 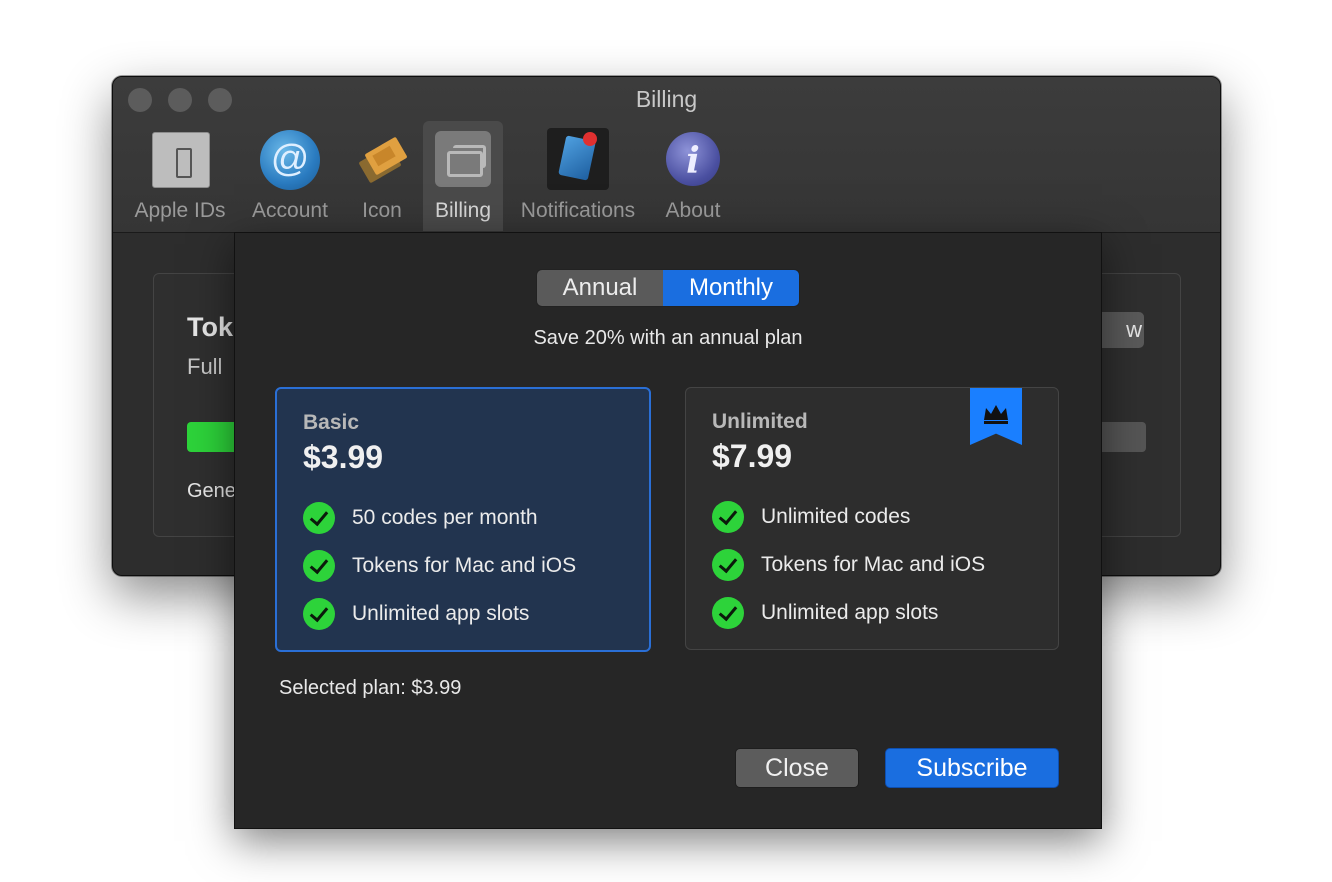 What do you see at coordinates (693, 159) in the screenshot?
I see `info-icon: i` at bounding box center [693, 159].